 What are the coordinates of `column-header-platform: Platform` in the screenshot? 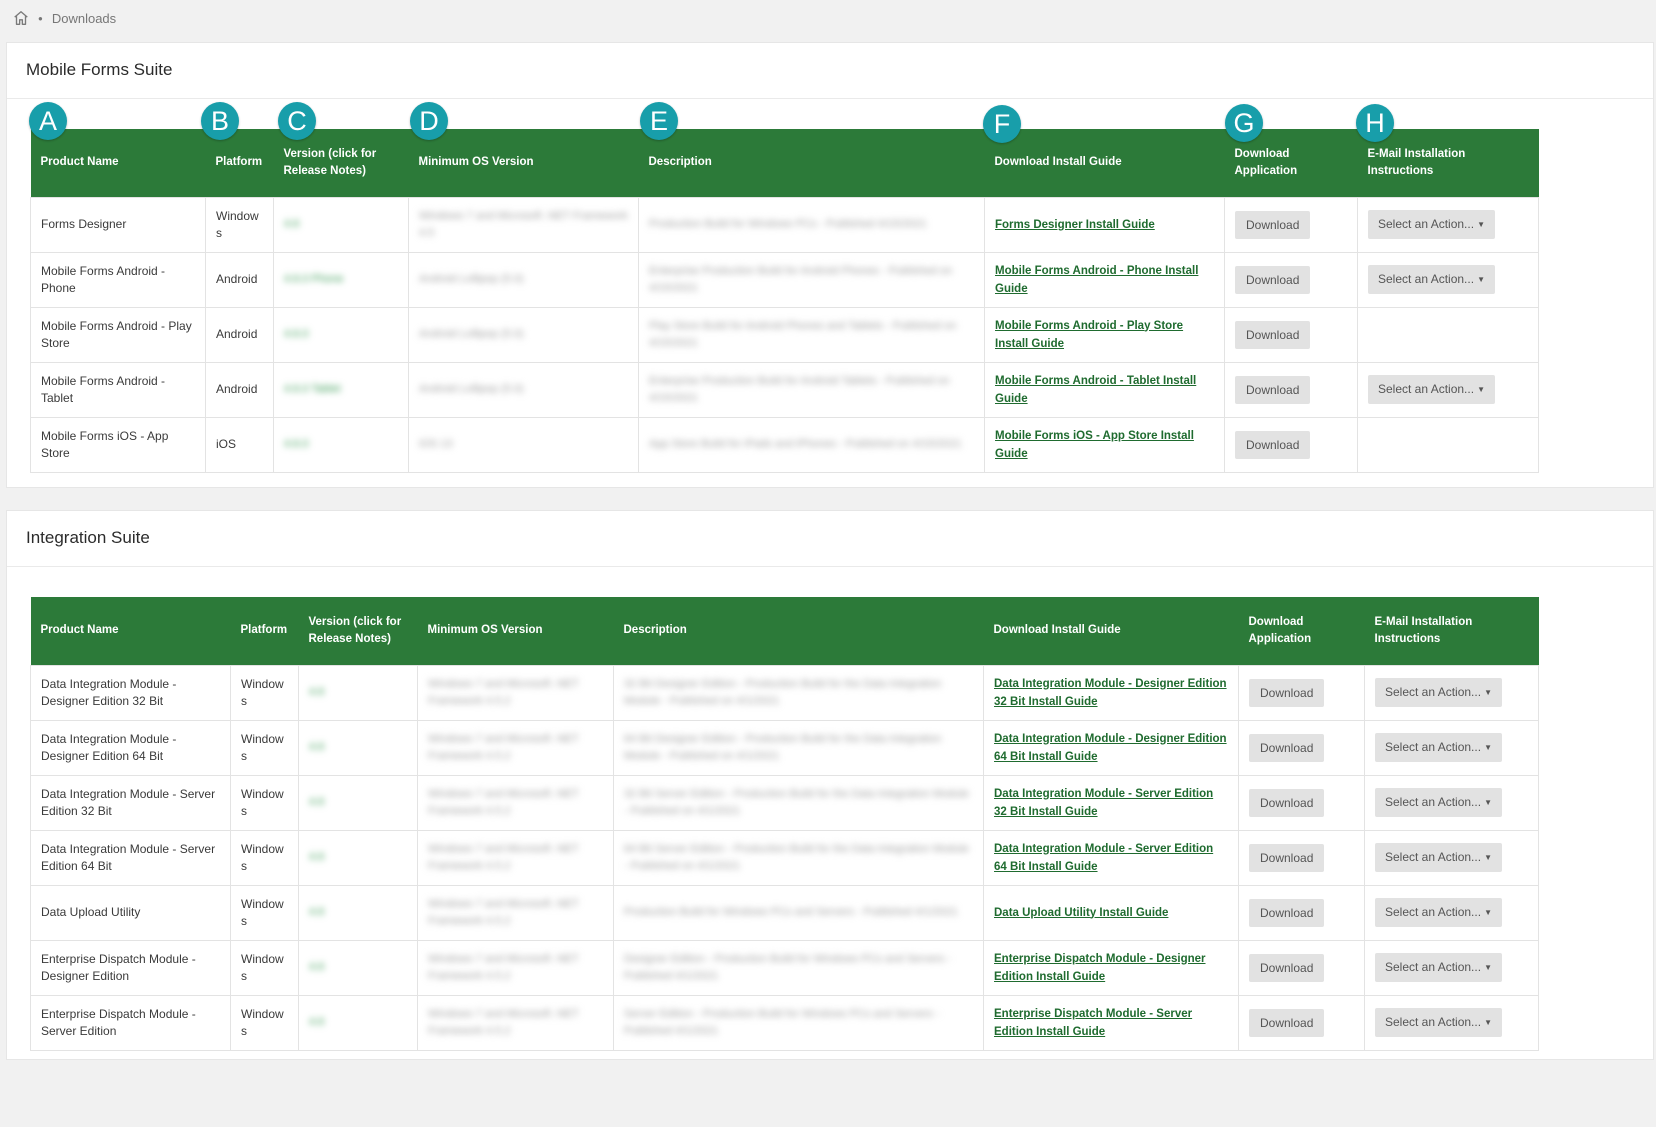 It's located at (264, 631).